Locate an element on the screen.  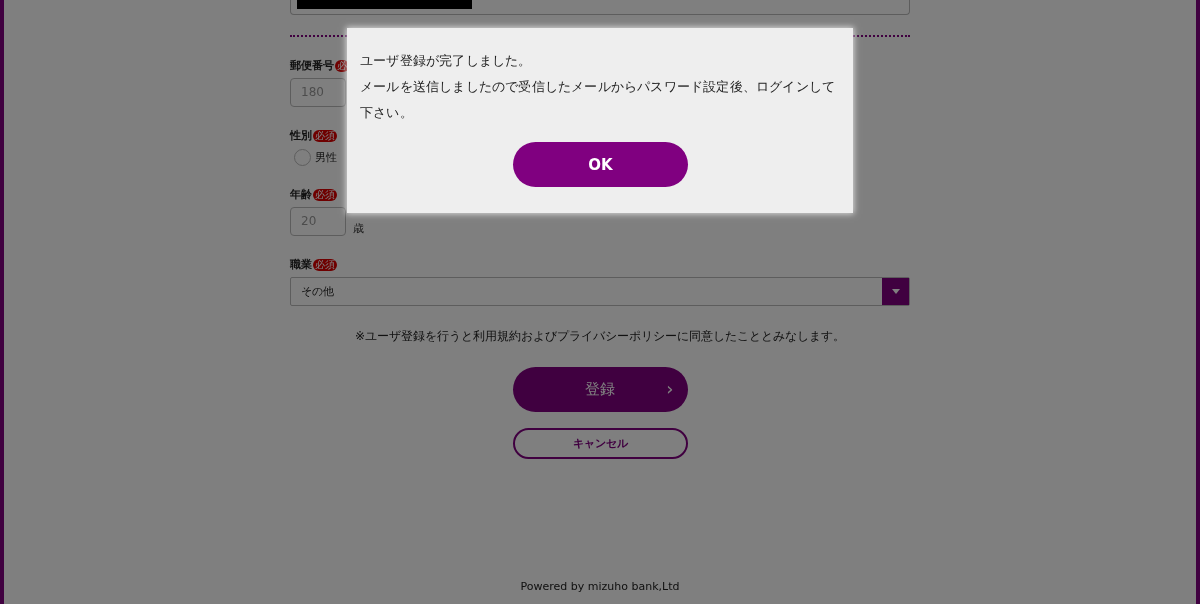
register-button: 登録 › is located at coordinates (600, 389).